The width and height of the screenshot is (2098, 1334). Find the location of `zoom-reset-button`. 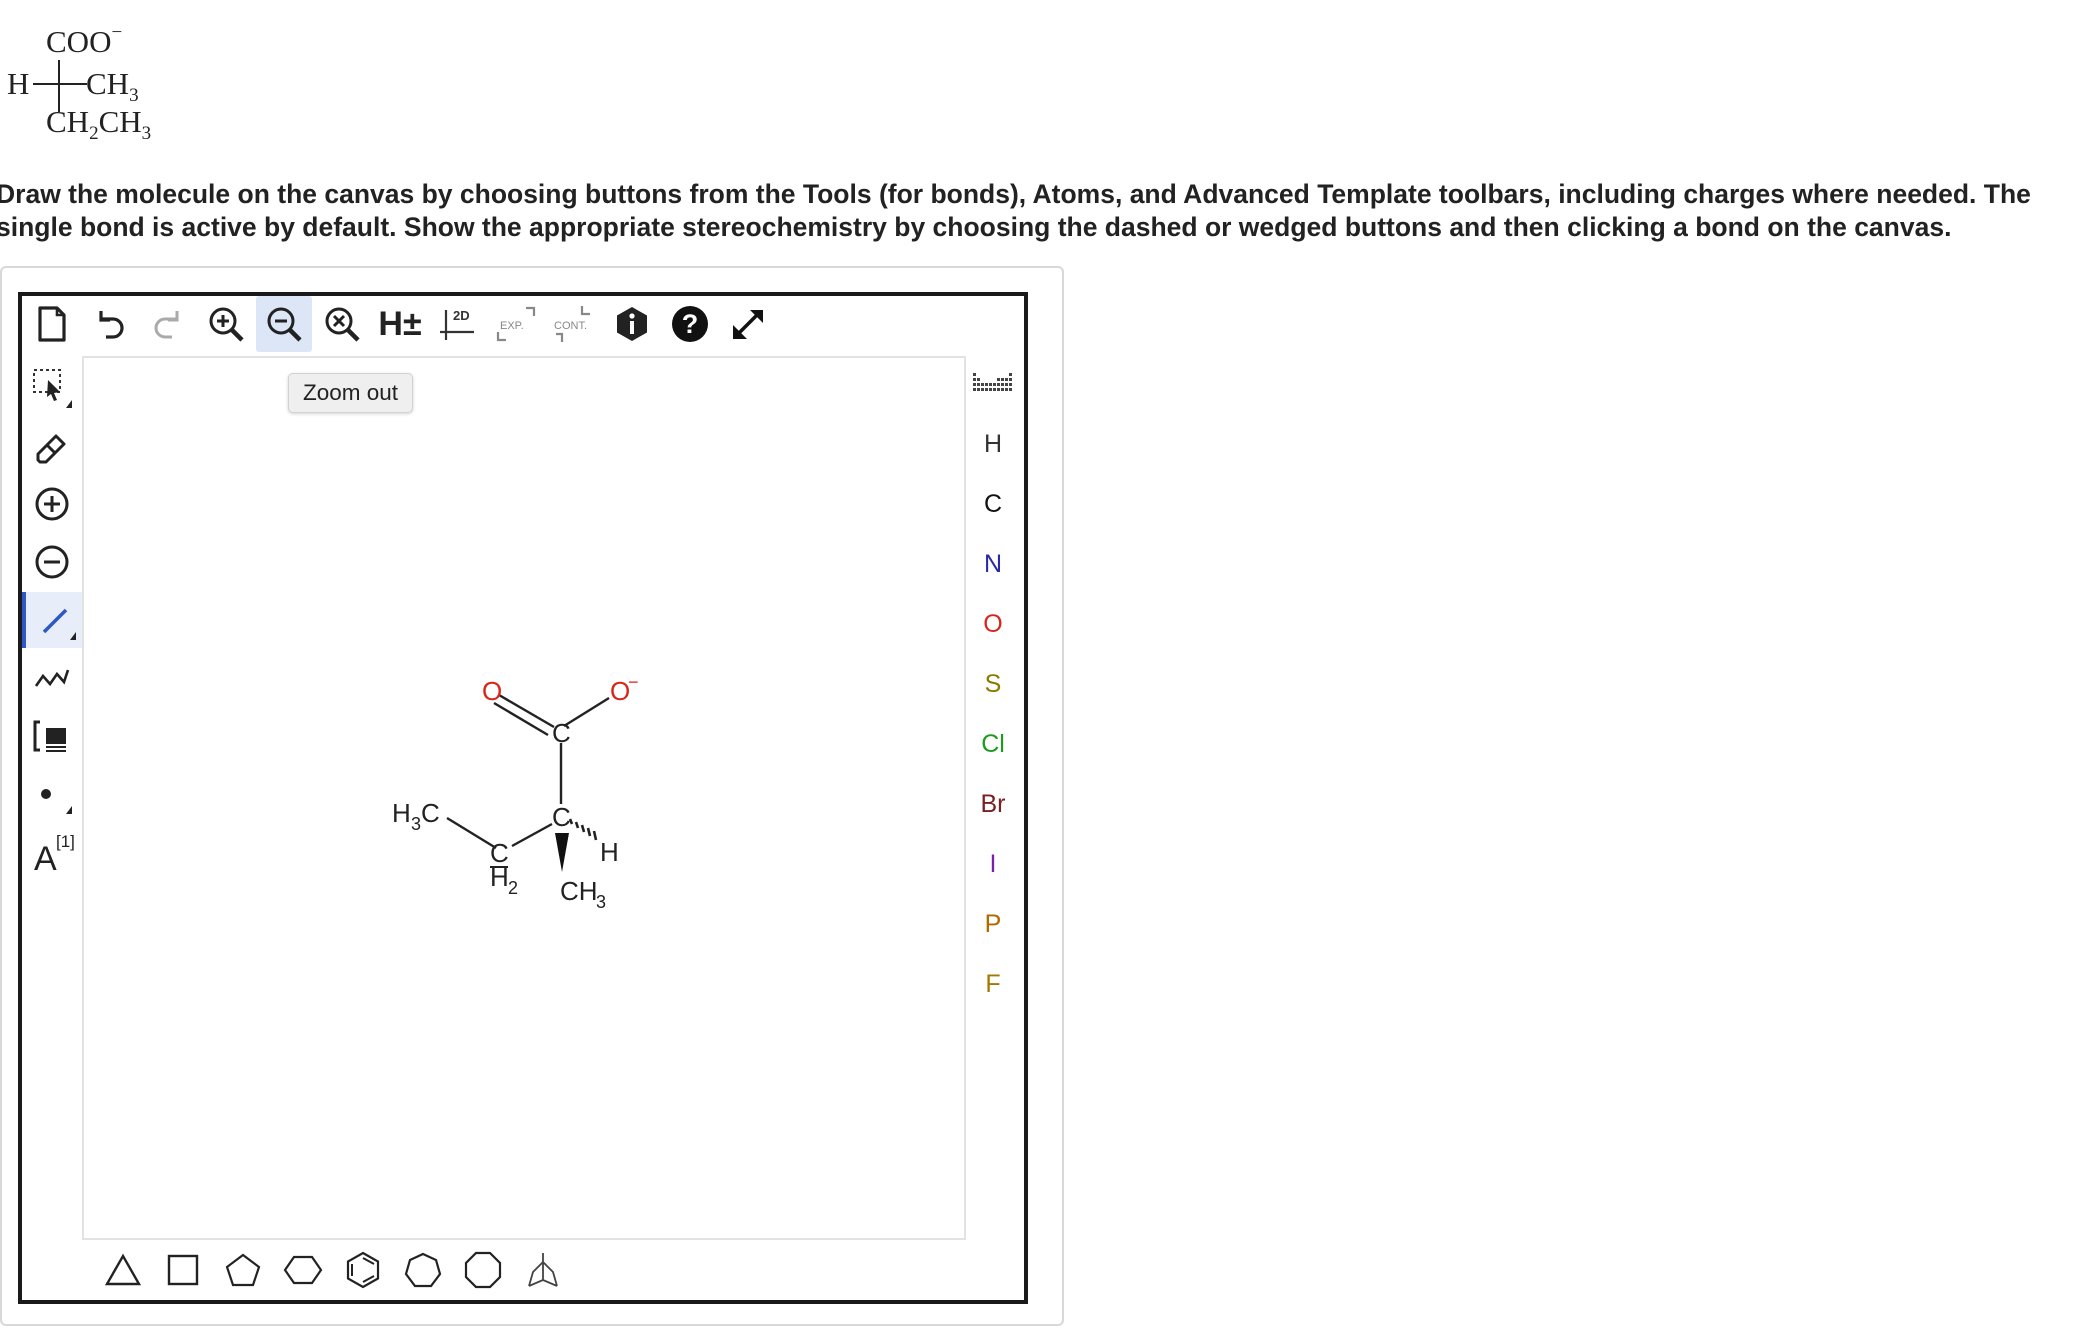

zoom-reset-button is located at coordinates (342, 324).